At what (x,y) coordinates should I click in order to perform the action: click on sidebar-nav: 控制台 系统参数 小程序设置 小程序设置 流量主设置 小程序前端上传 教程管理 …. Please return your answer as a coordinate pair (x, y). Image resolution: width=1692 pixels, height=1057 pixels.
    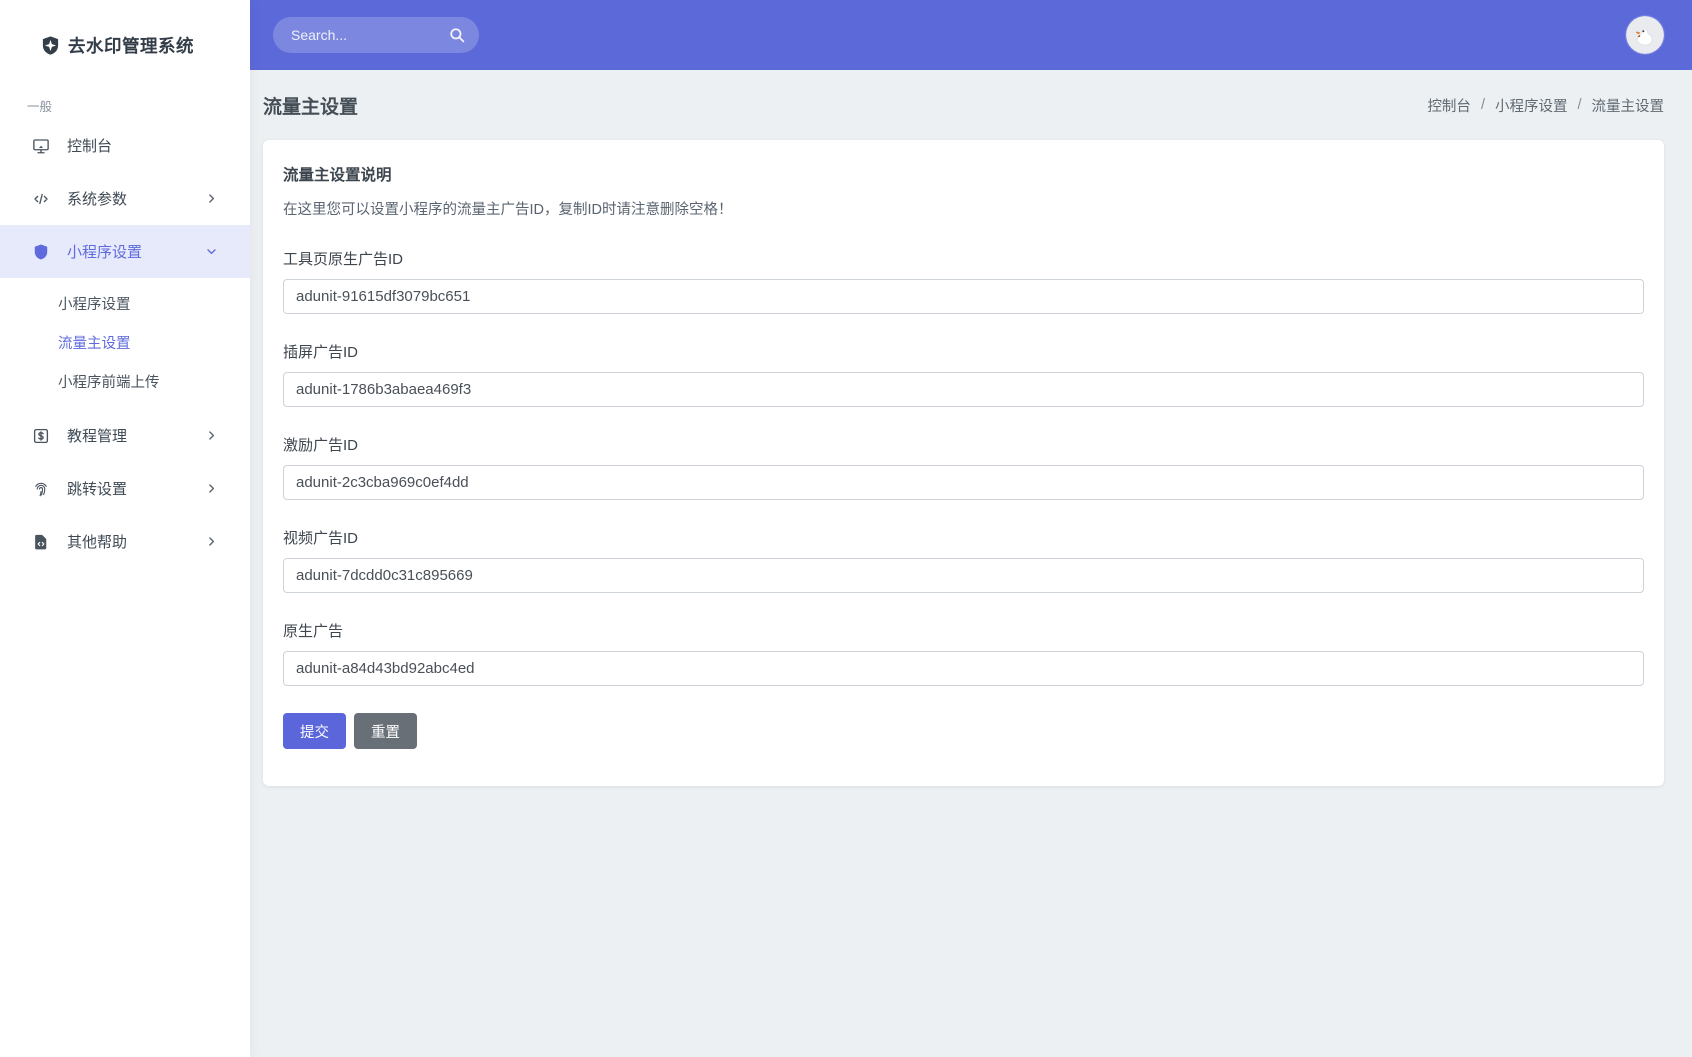
    Looking at the image, I should click on (125, 343).